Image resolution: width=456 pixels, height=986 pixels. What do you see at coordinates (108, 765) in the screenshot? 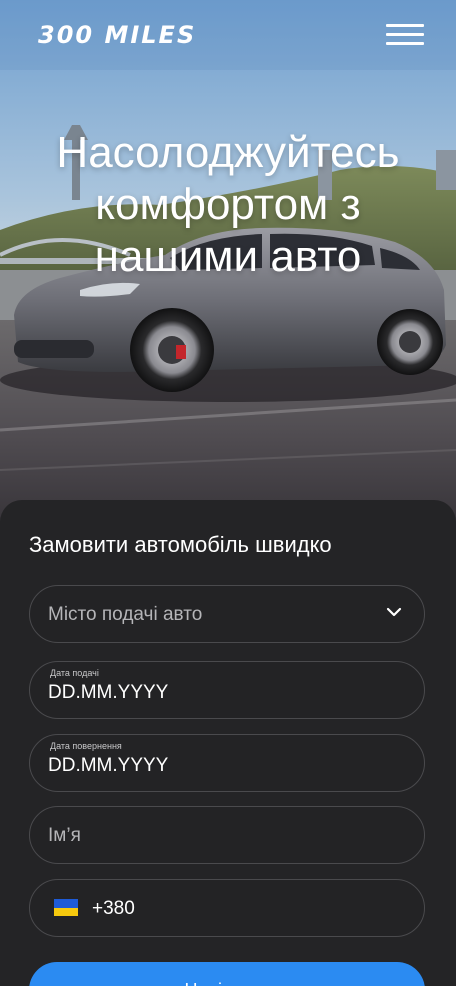
I see `return-date-value: DD.MM.YYYY` at bounding box center [108, 765].